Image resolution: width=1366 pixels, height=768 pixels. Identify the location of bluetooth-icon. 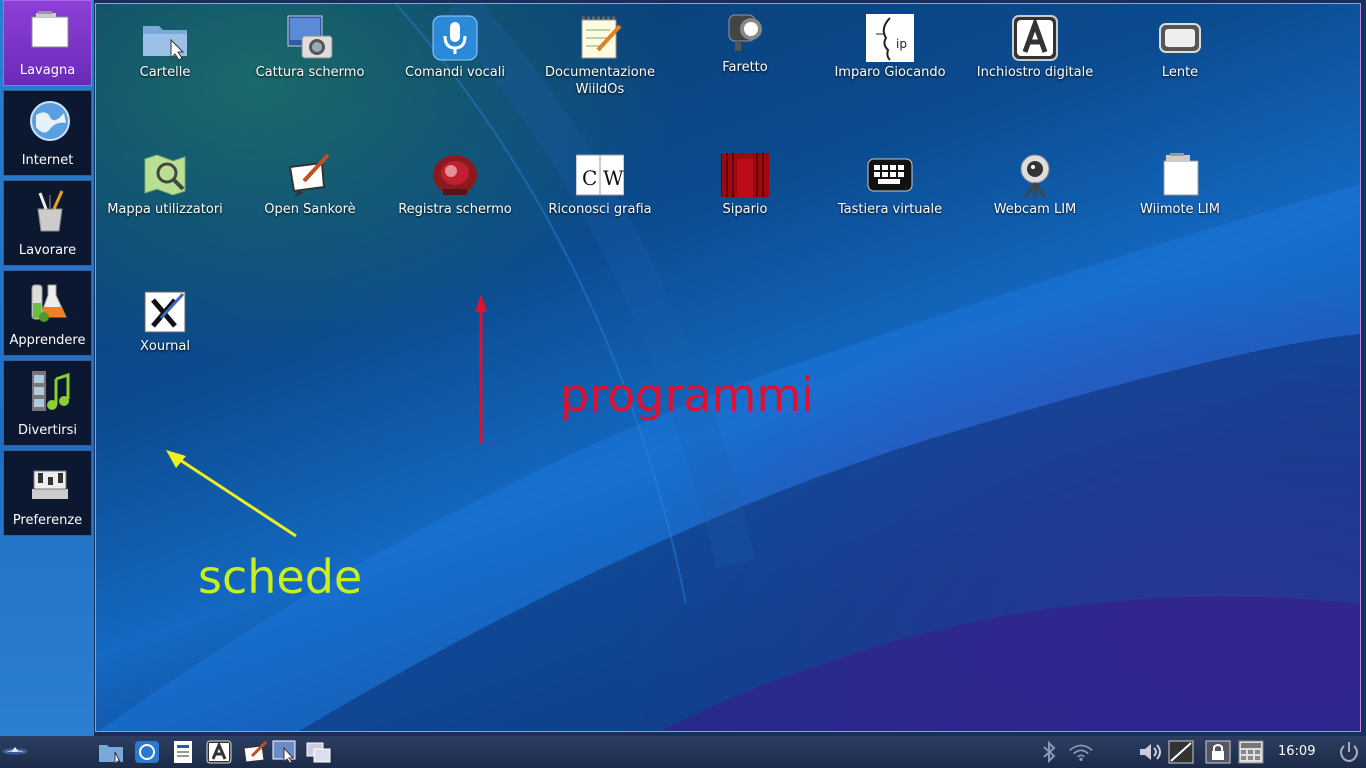
(1049, 752).